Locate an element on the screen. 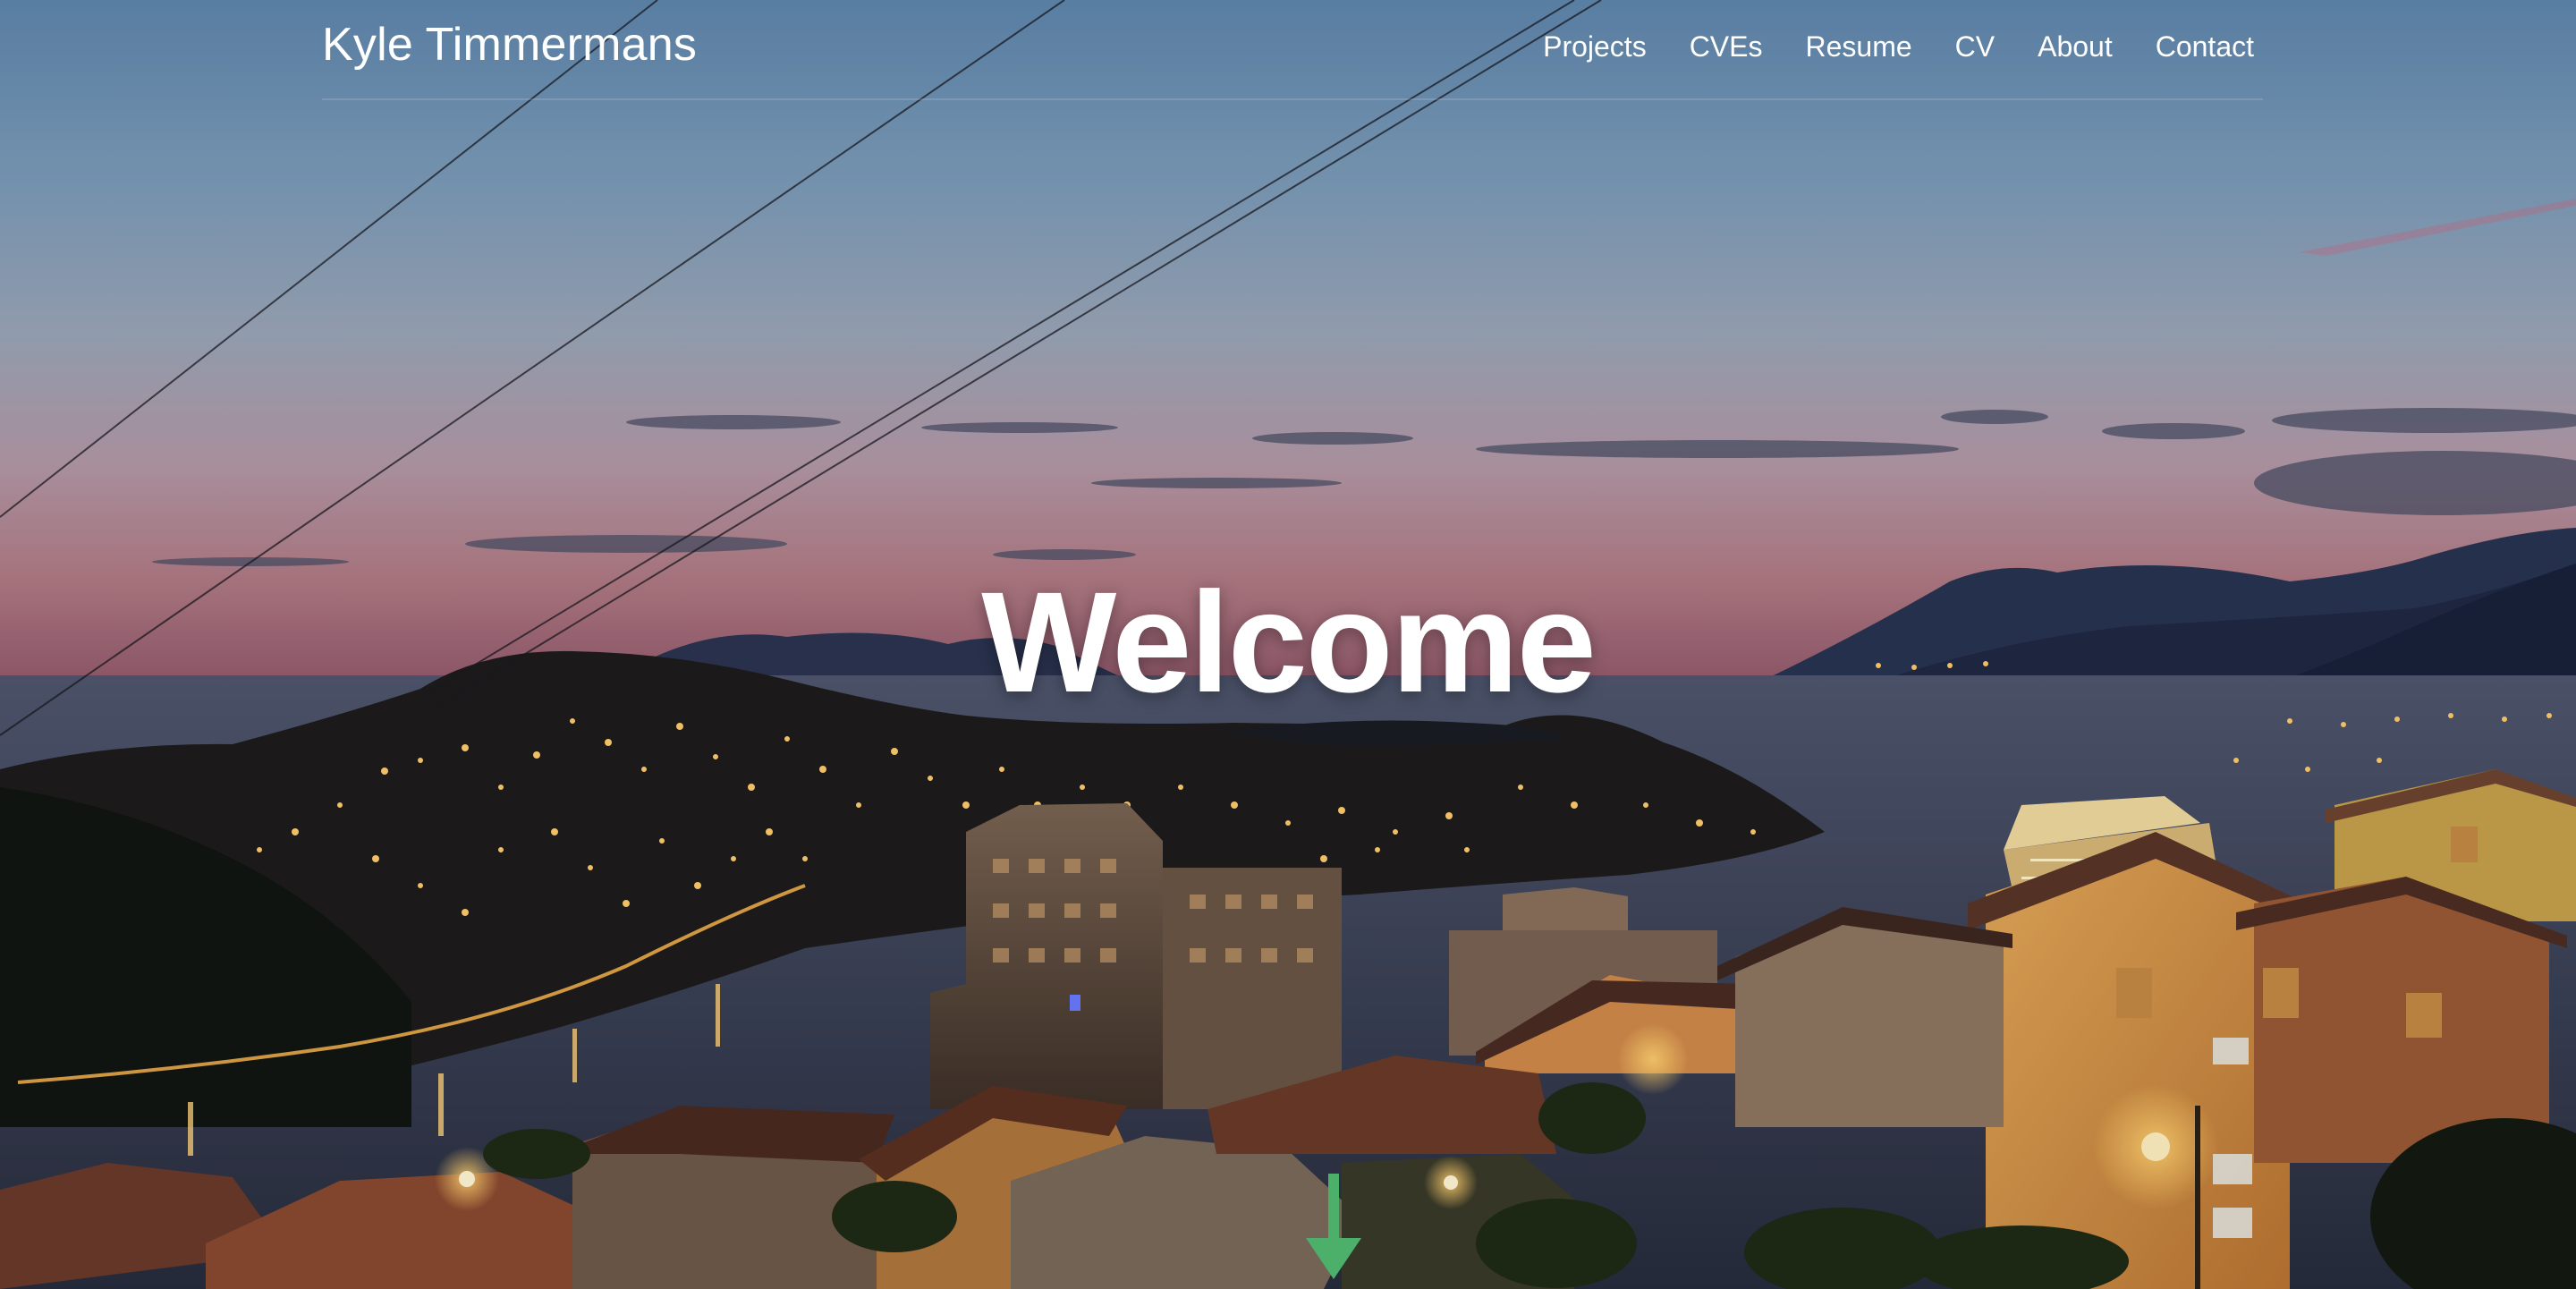 Image resolution: width=2576 pixels, height=1289 pixels. nav-item-projects: Projects is located at coordinates (1595, 47).